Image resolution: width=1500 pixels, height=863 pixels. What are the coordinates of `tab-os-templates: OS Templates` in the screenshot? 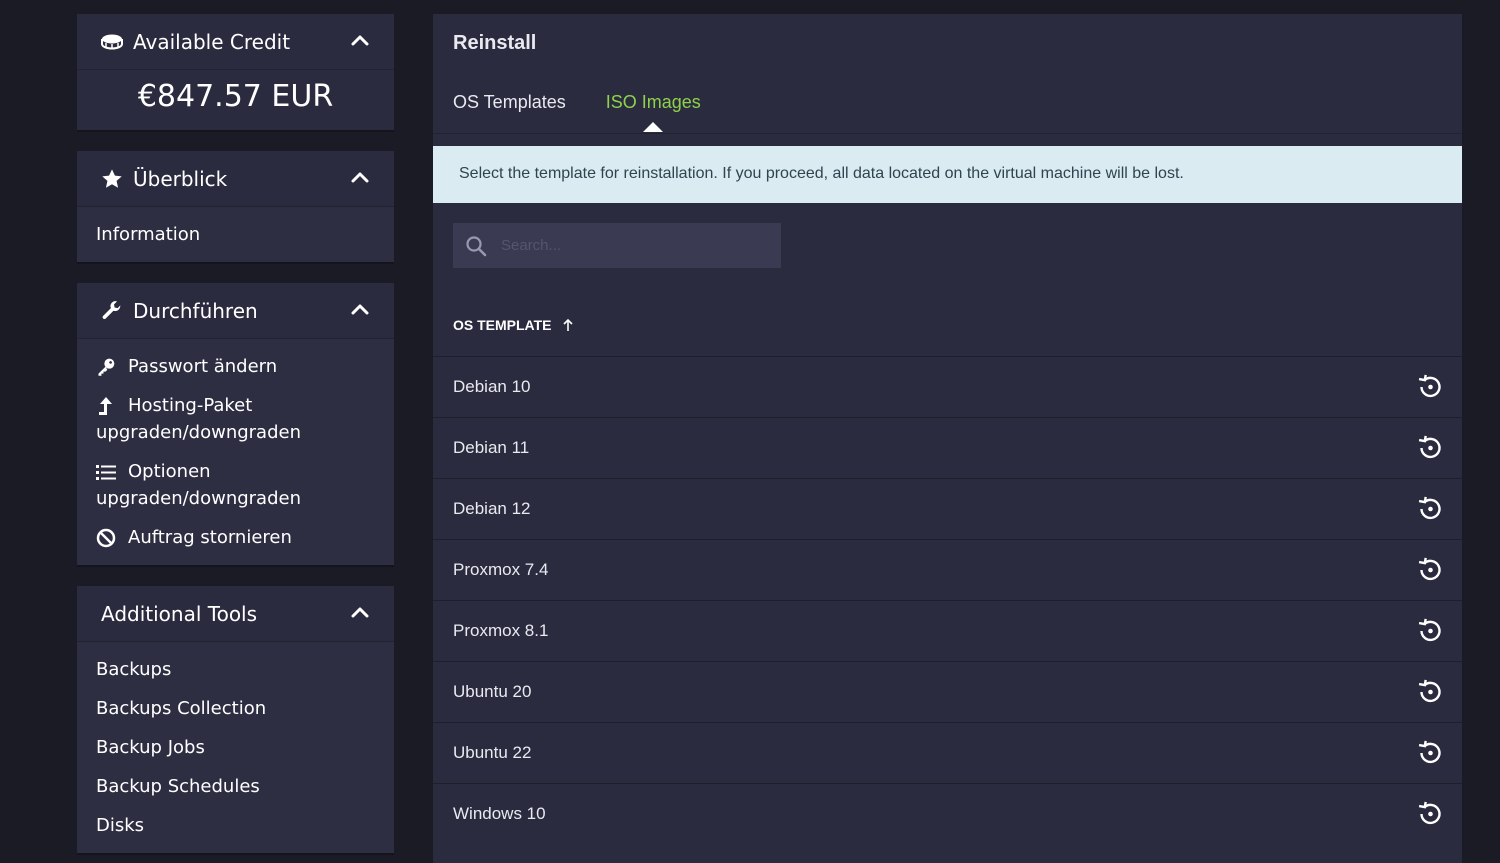 It's located at (509, 102).